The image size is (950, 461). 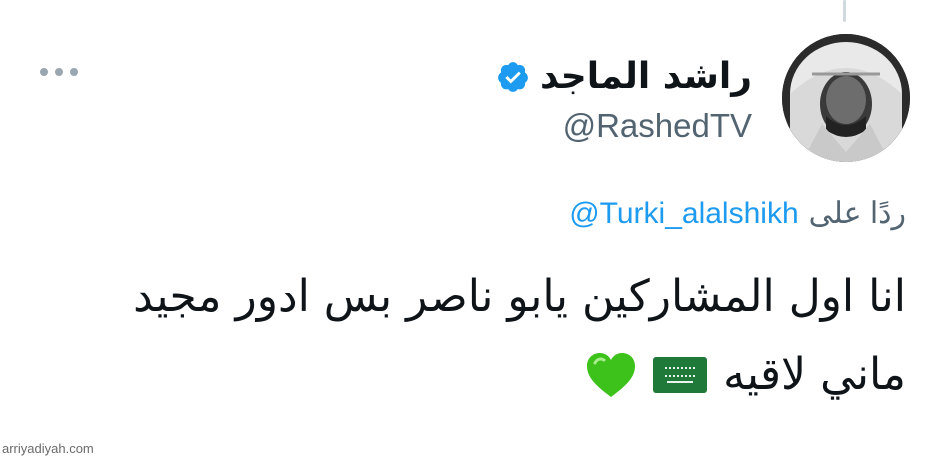 I want to click on reply-prefix: ردًا على, so click(x=857, y=213).